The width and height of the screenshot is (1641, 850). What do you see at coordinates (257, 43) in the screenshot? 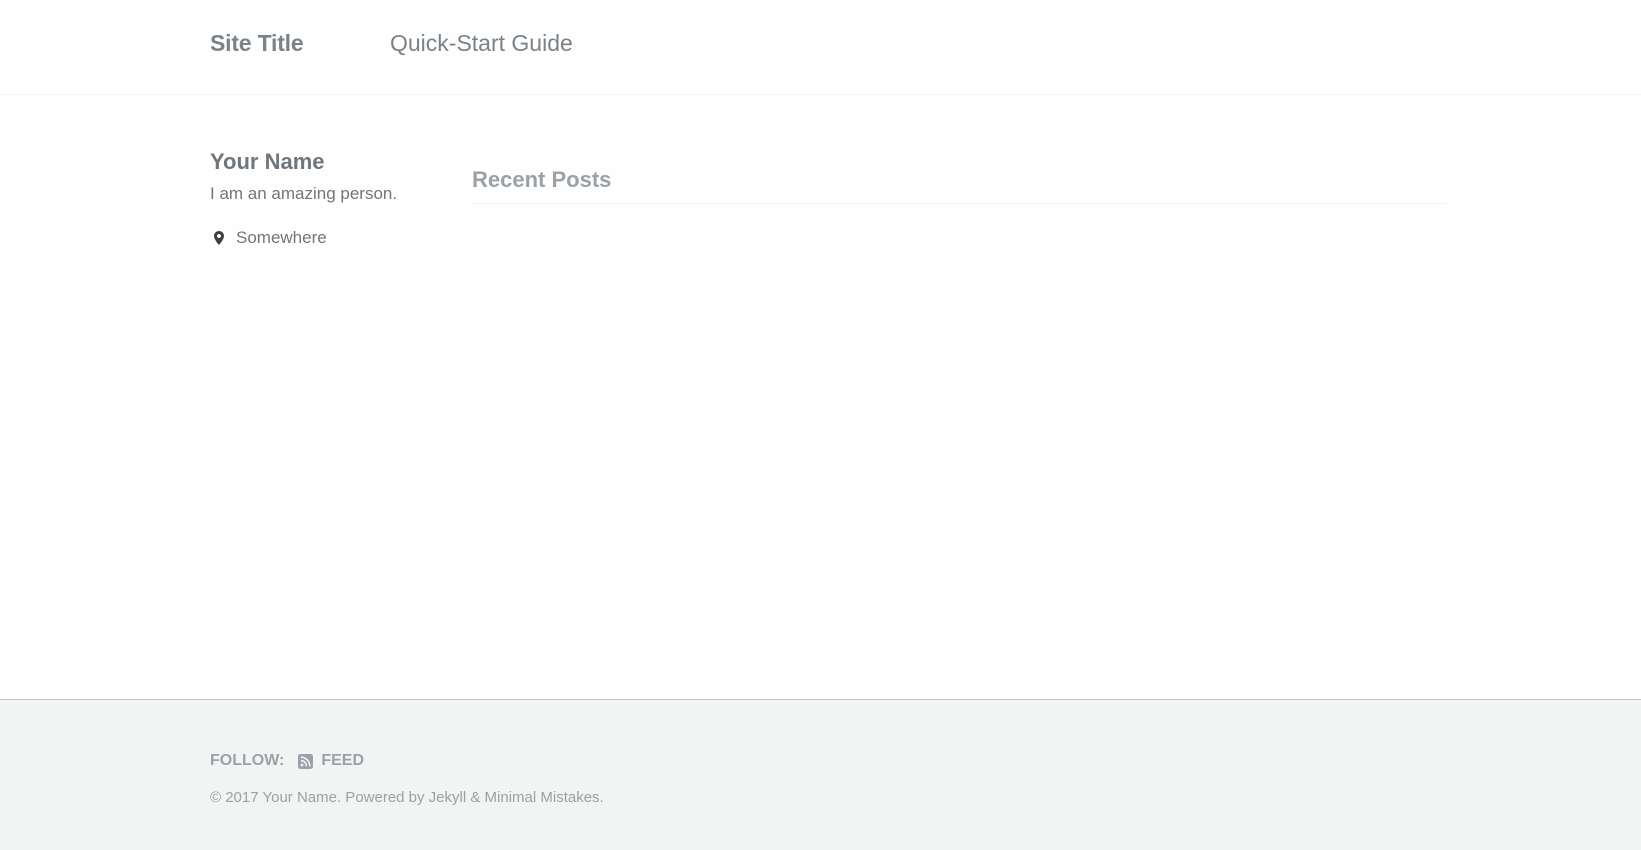
I see `site-title-link: Site Title` at bounding box center [257, 43].